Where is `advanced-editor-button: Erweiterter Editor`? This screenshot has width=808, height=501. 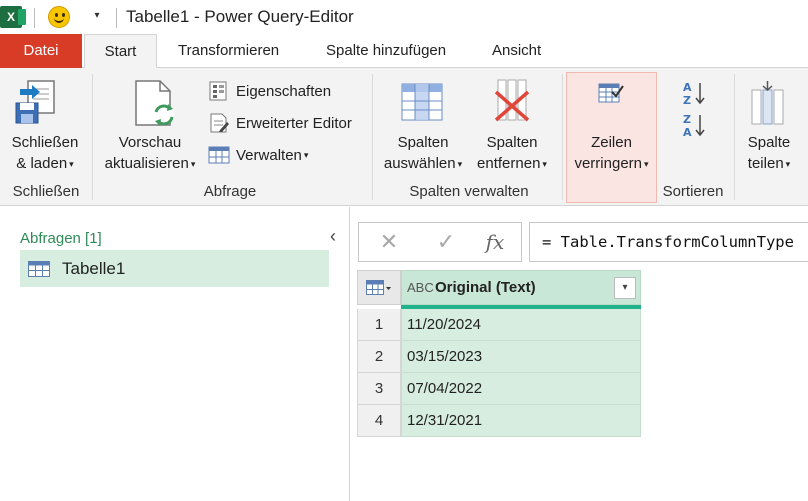
advanced-editor-button: Erweiterter Editor is located at coordinates (280, 123).